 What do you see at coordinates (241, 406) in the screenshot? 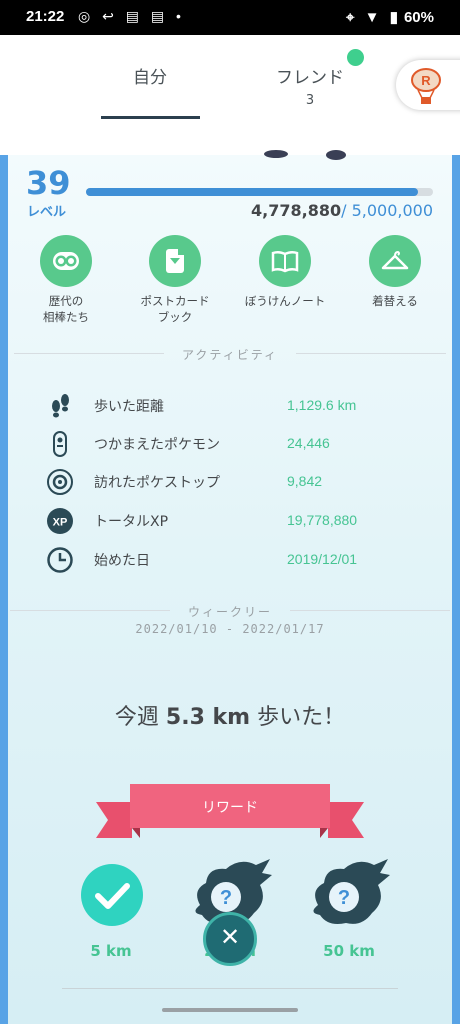
I see `stat-row-distance: 歩いた距離 1,129.6 km` at bounding box center [241, 406].